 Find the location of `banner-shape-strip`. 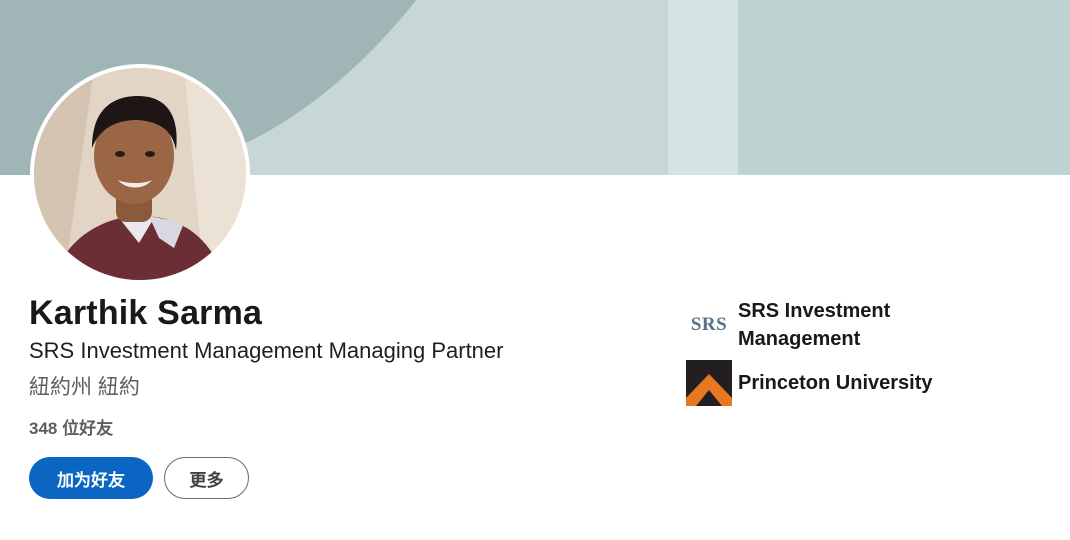

banner-shape-strip is located at coordinates (703, 87).